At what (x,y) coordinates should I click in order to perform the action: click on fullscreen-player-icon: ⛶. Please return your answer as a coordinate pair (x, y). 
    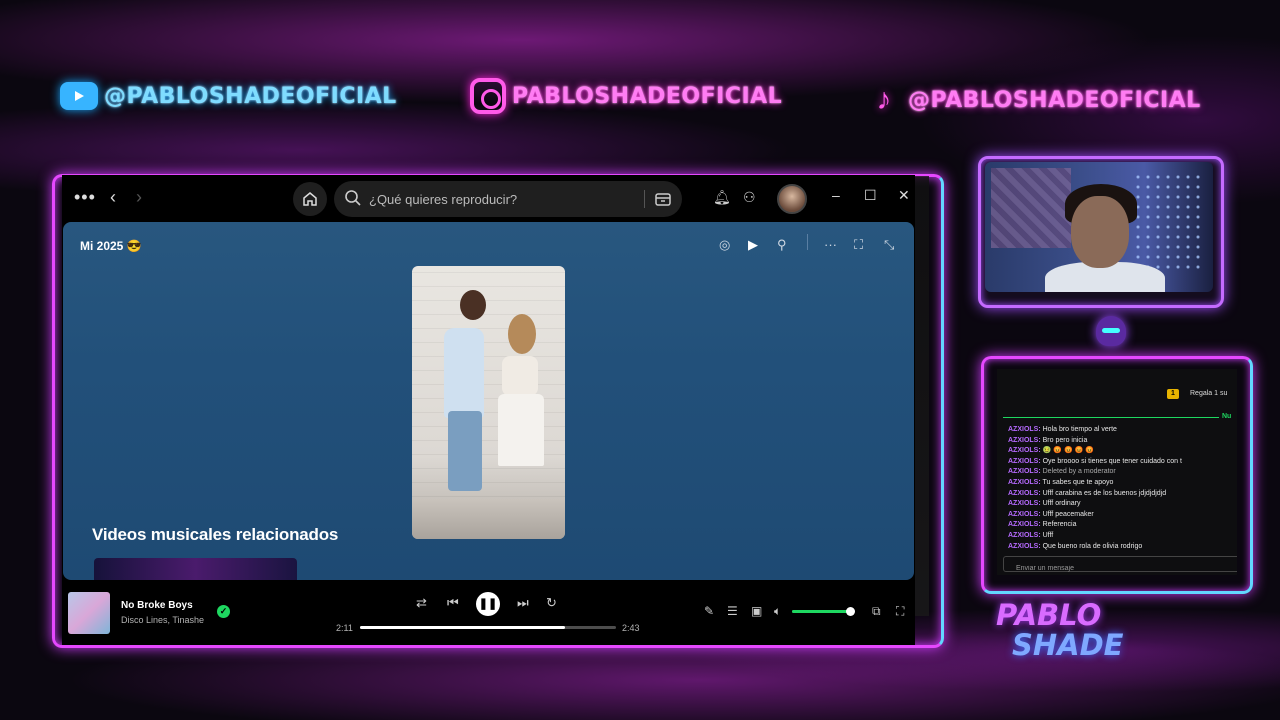
    Looking at the image, I should click on (900, 611).